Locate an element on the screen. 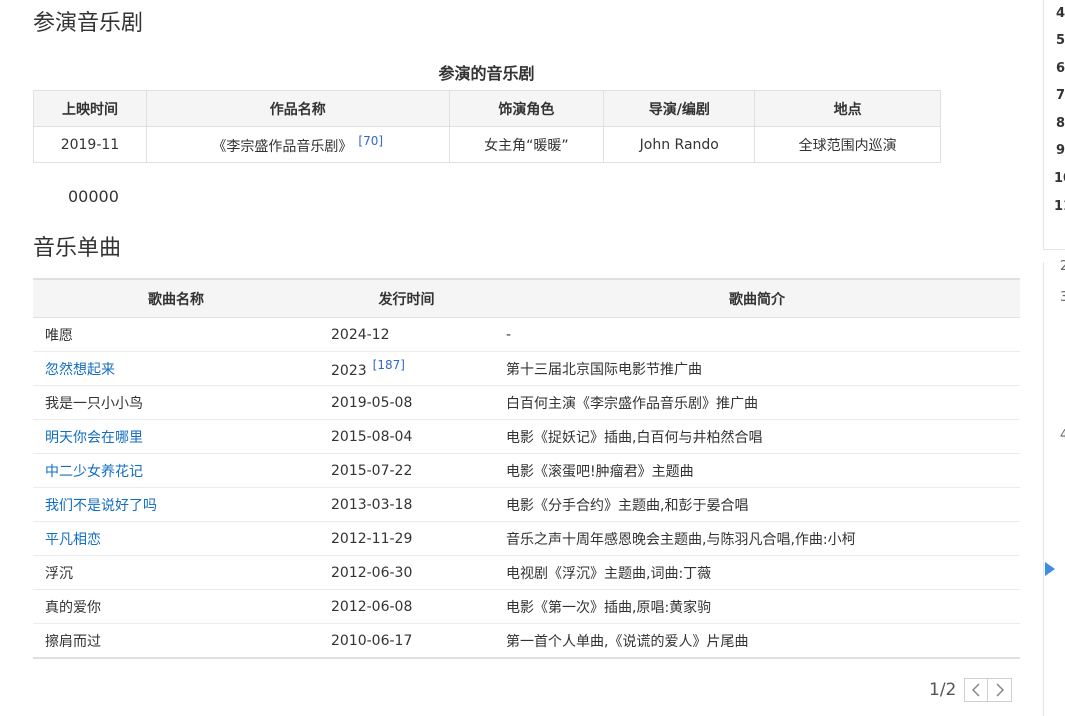 This screenshot has height=716, width=1065. musical-table-caption: 参演的音乐剧 is located at coordinates (486, 73).